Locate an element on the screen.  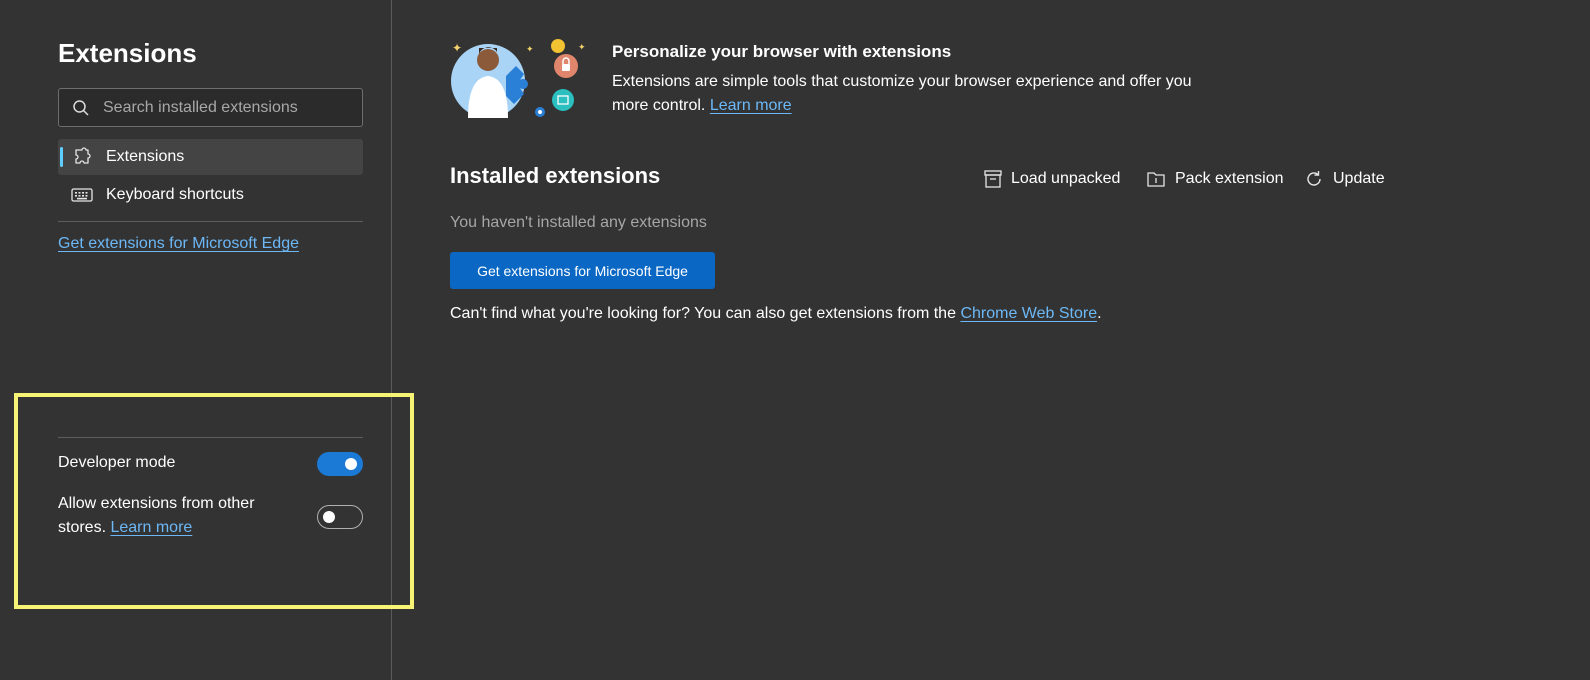
update-label: Update is located at coordinates (1359, 178).